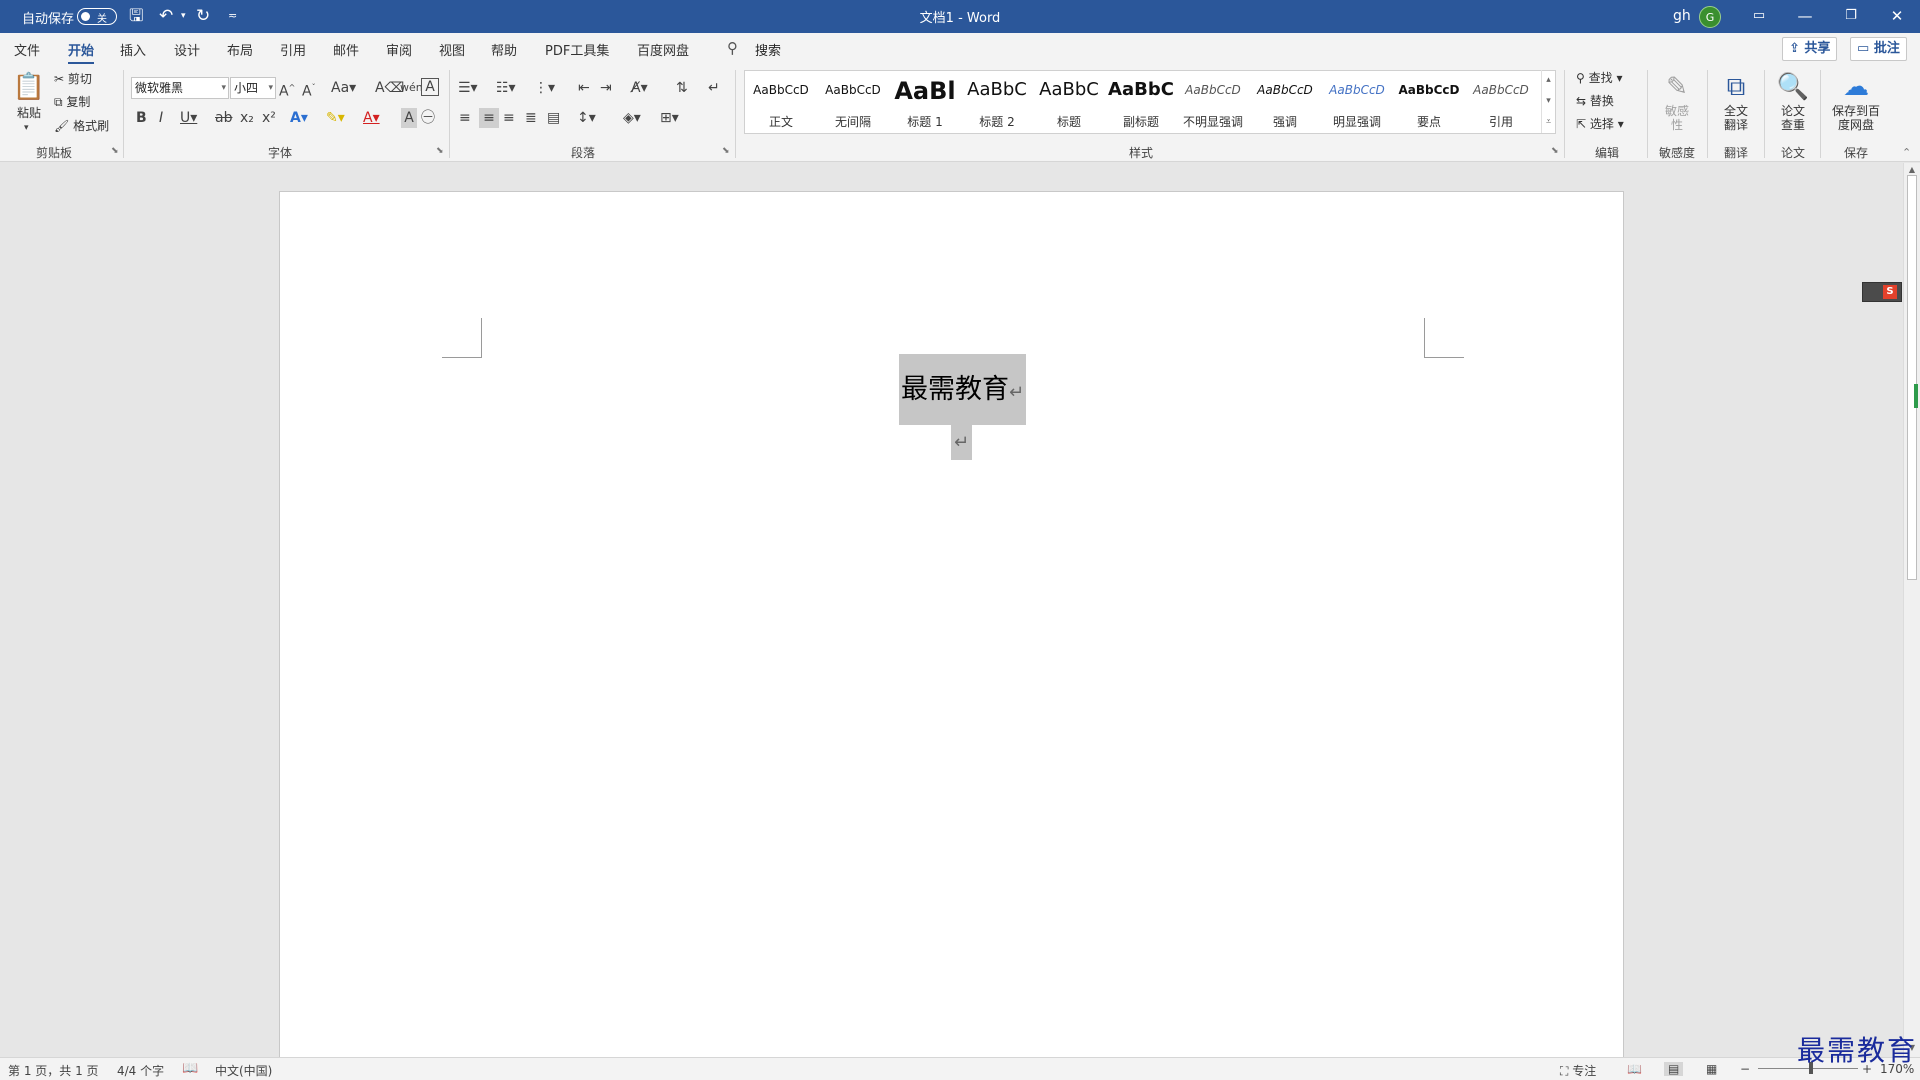 Image resolution: width=1920 pixels, height=1080 pixels. Describe the element at coordinates (1677, 101) in the screenshot. I see `sensitivity-button: ✎ 敏感性` at that location.